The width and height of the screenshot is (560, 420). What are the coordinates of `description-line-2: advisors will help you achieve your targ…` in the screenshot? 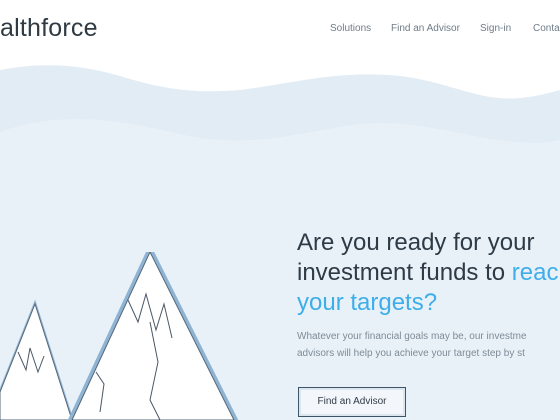 It's located at (411, 353).